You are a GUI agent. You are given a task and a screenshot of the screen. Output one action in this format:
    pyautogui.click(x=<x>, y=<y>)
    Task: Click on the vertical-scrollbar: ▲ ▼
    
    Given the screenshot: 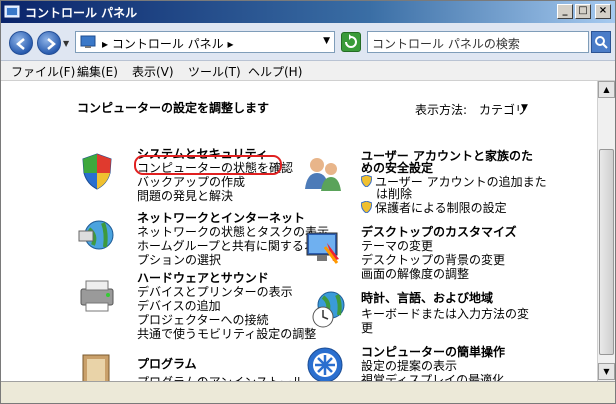 What is the action you would take?
    pyautogui.click(x=606, y=231)
    